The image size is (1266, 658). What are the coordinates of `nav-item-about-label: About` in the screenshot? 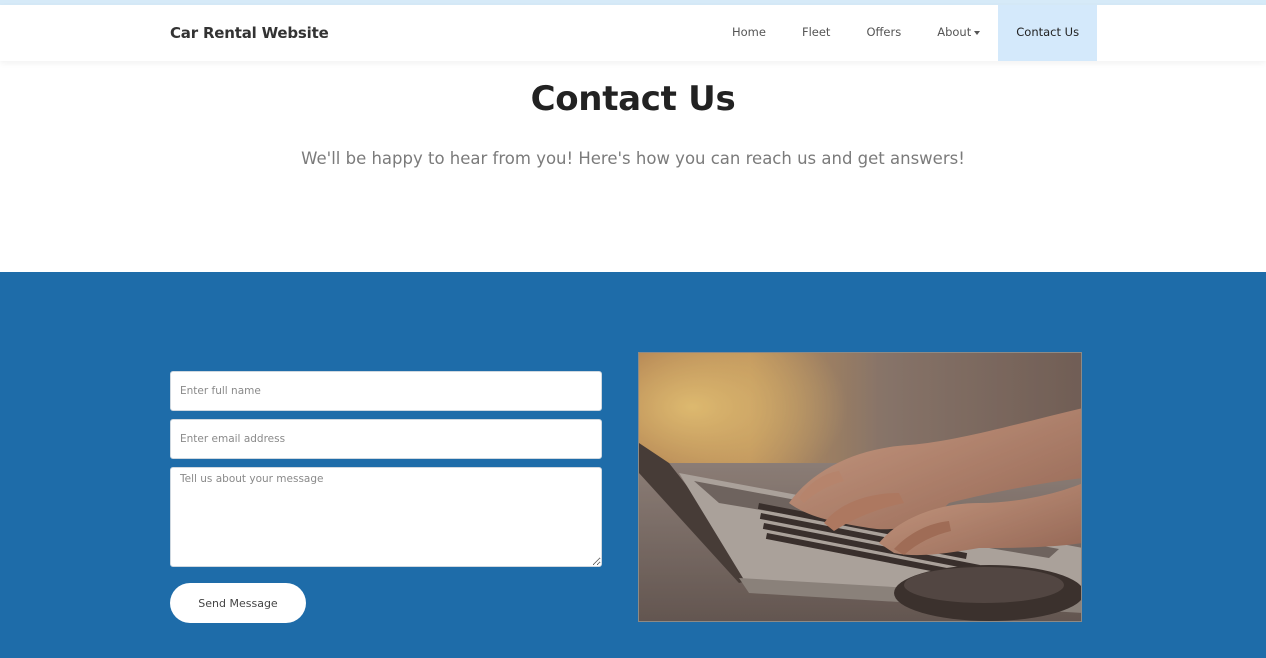 It's located at (954, 32).